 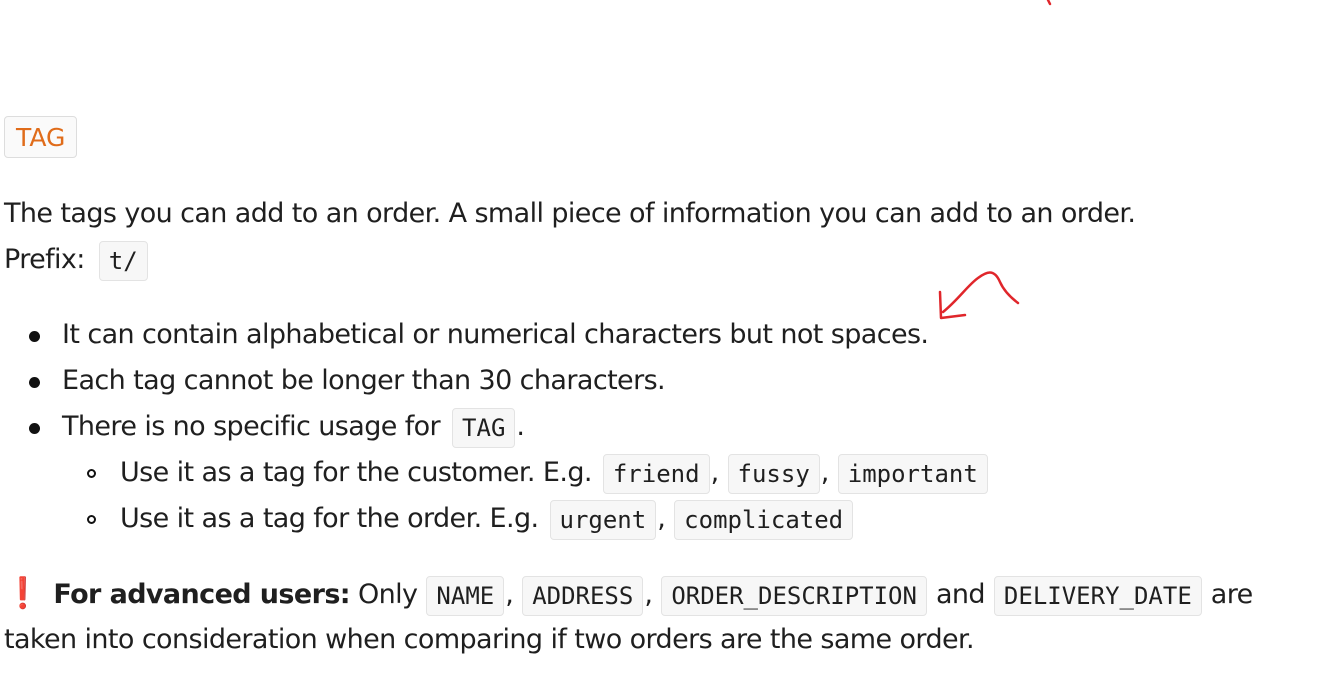 What do you see at coordinates (583, 595) in the screenshot?
I see `field-code: ADDRESS` at bounding box center [583, 595].